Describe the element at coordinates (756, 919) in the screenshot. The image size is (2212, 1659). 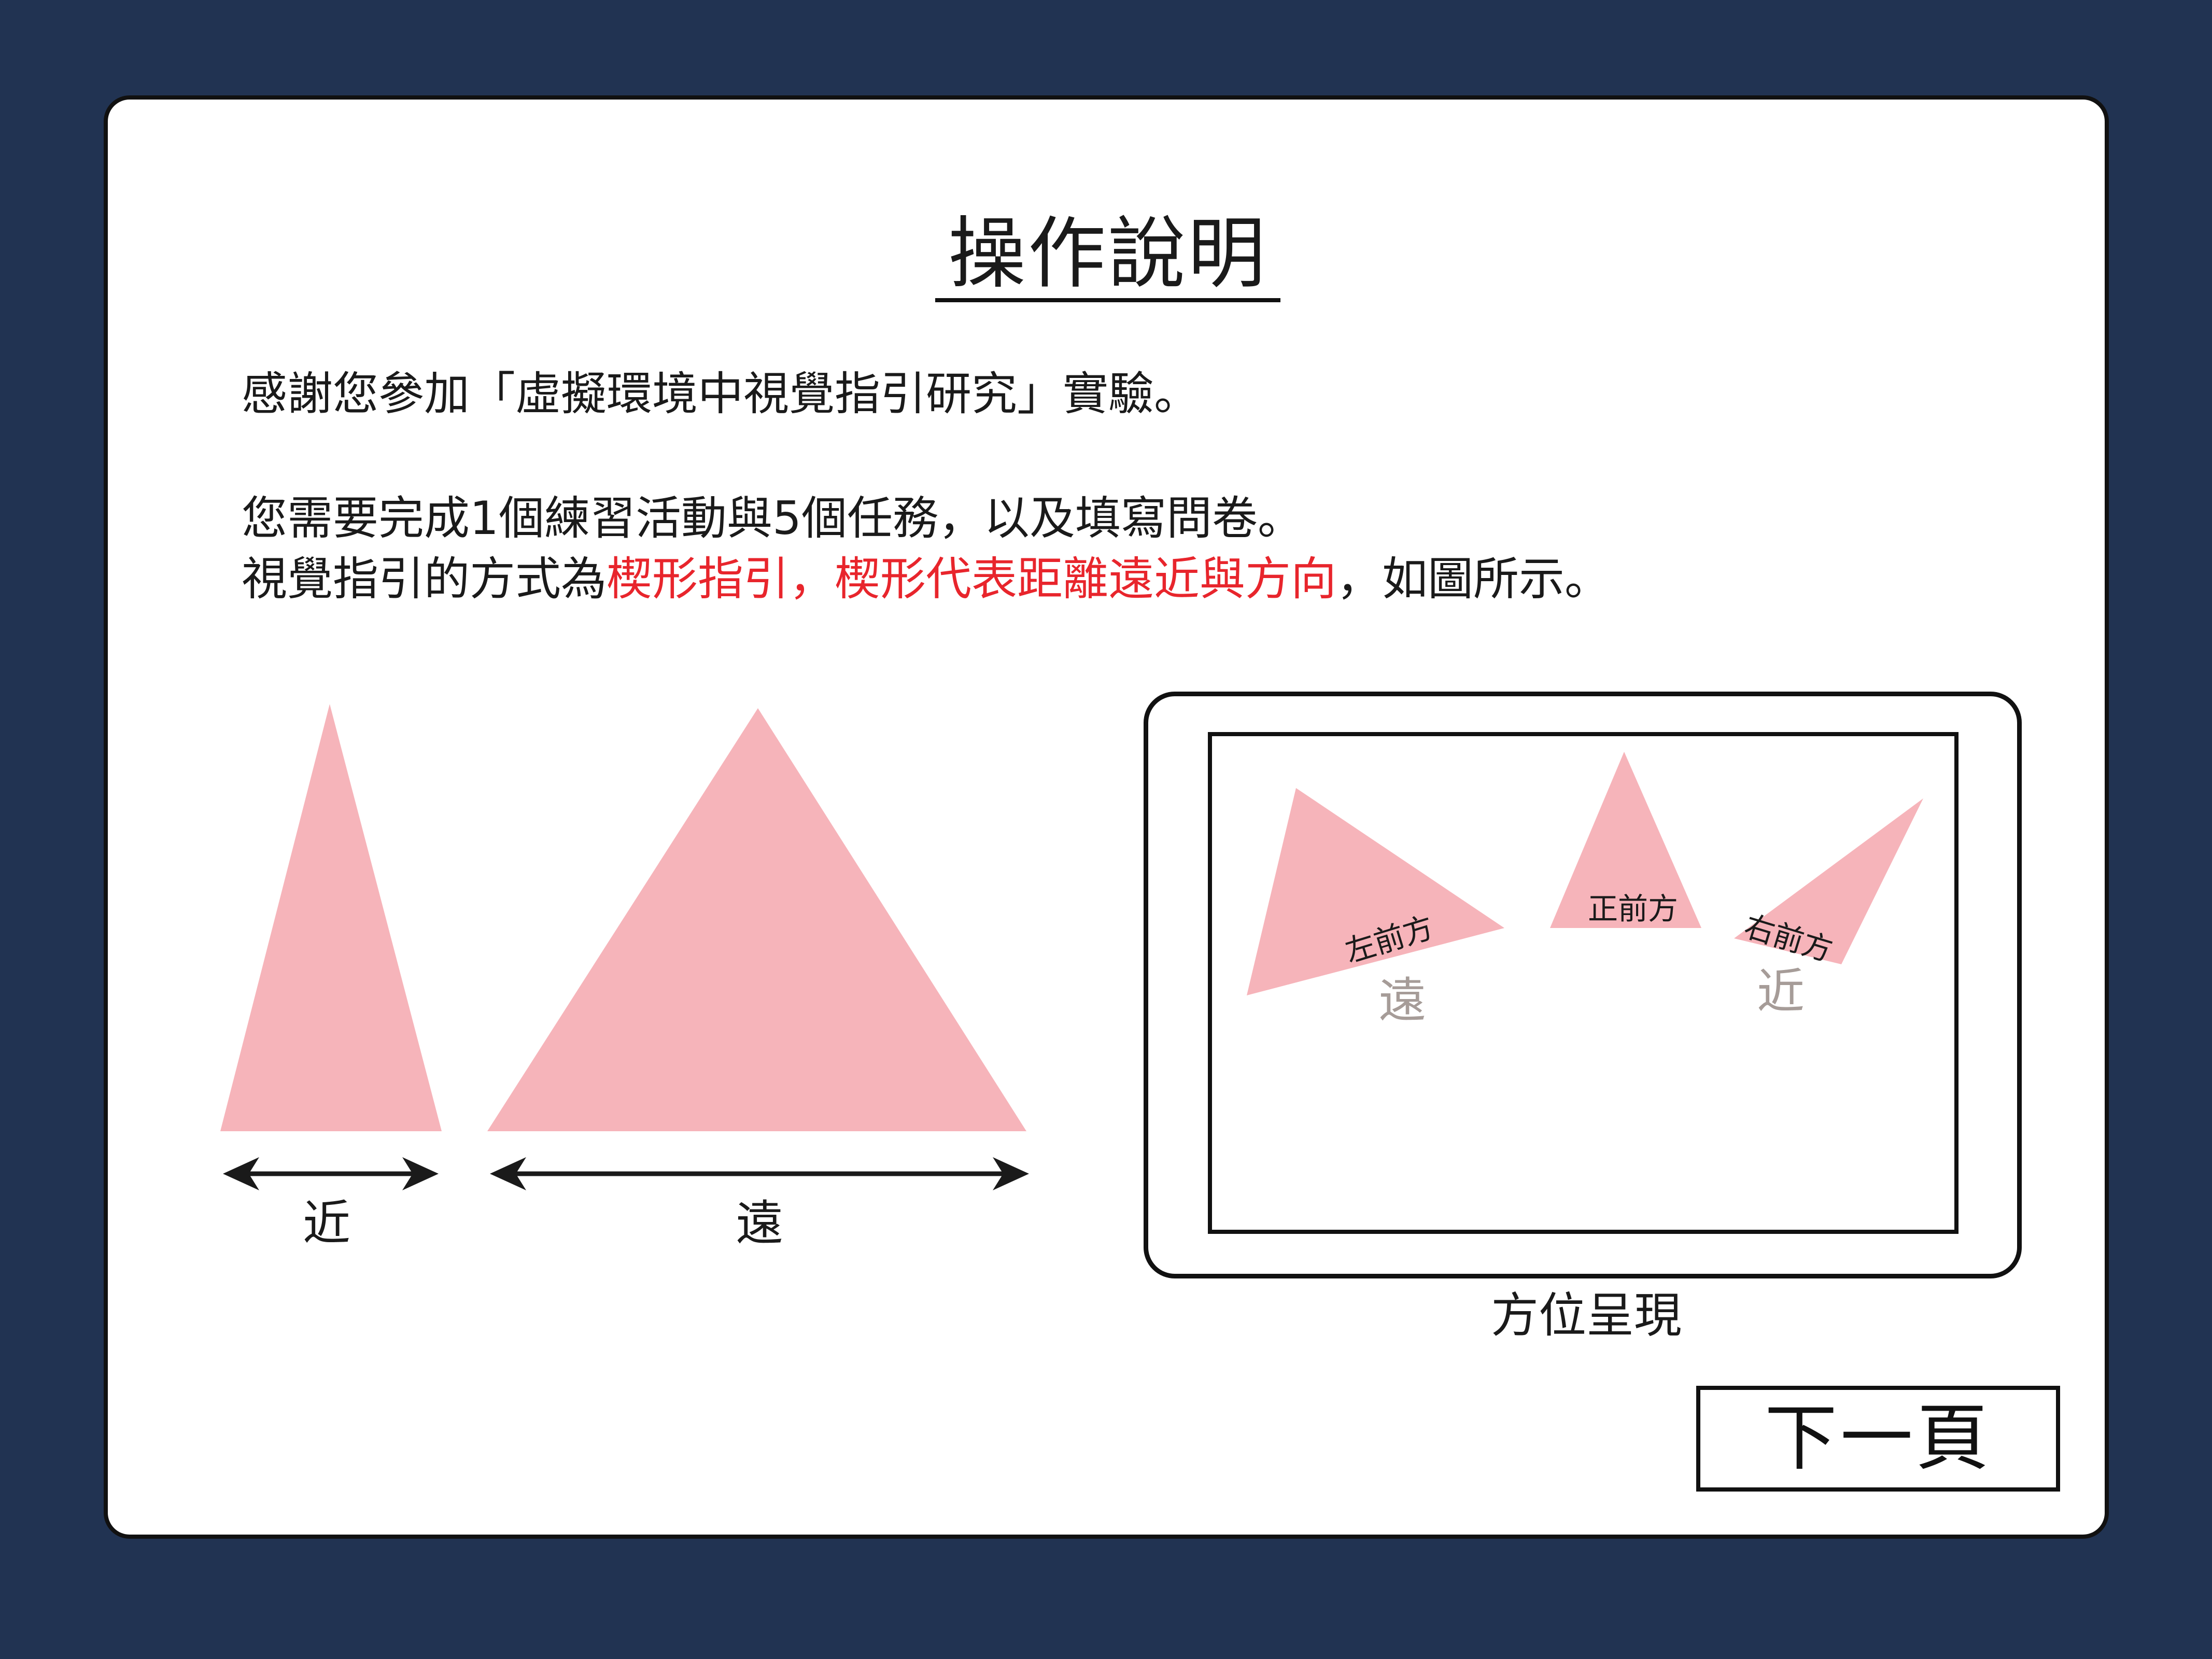
I see `far-wedge` at that location.